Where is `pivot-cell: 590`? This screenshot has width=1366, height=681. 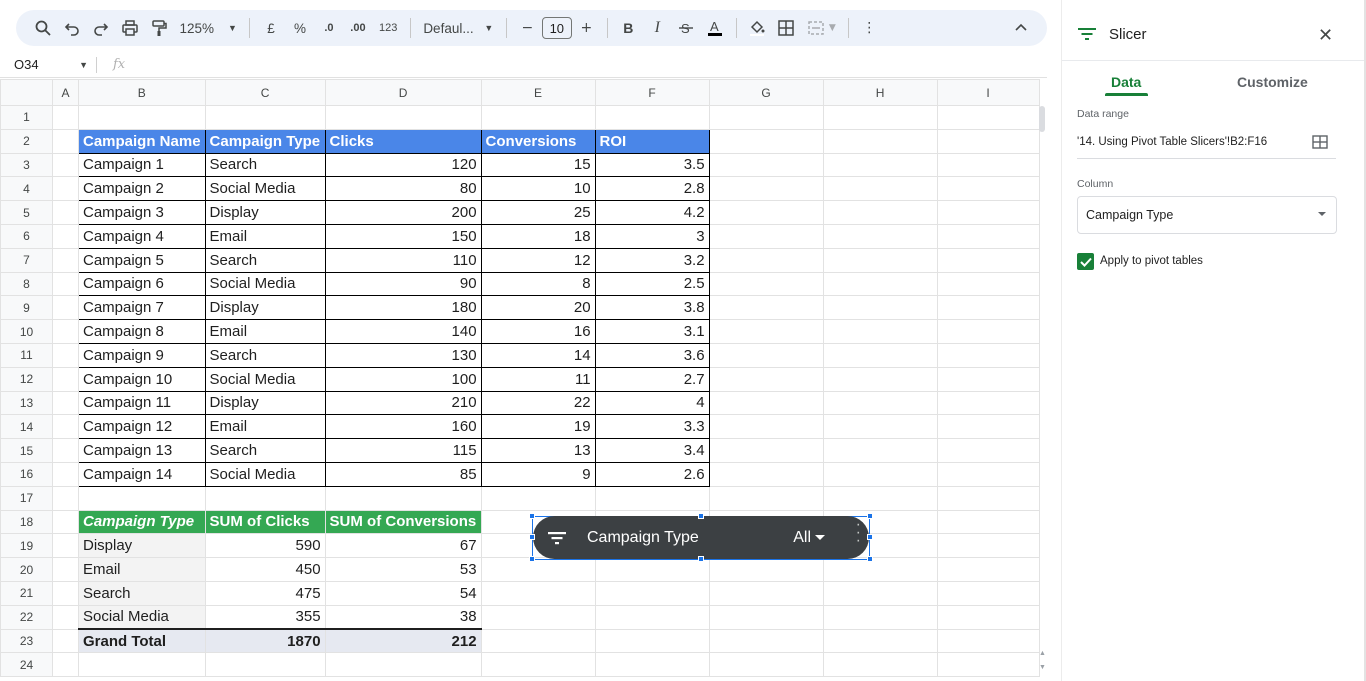
pivot-cell: 590 is located at coordinates (265, 546).